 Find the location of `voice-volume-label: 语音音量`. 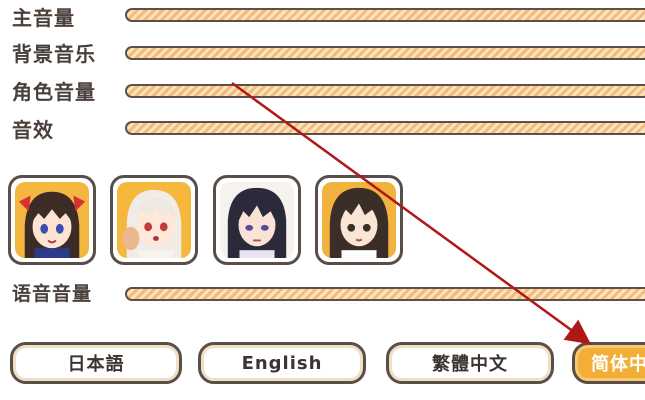

voice-volume-label: 语音音量 is located at coordinates (52, 294).